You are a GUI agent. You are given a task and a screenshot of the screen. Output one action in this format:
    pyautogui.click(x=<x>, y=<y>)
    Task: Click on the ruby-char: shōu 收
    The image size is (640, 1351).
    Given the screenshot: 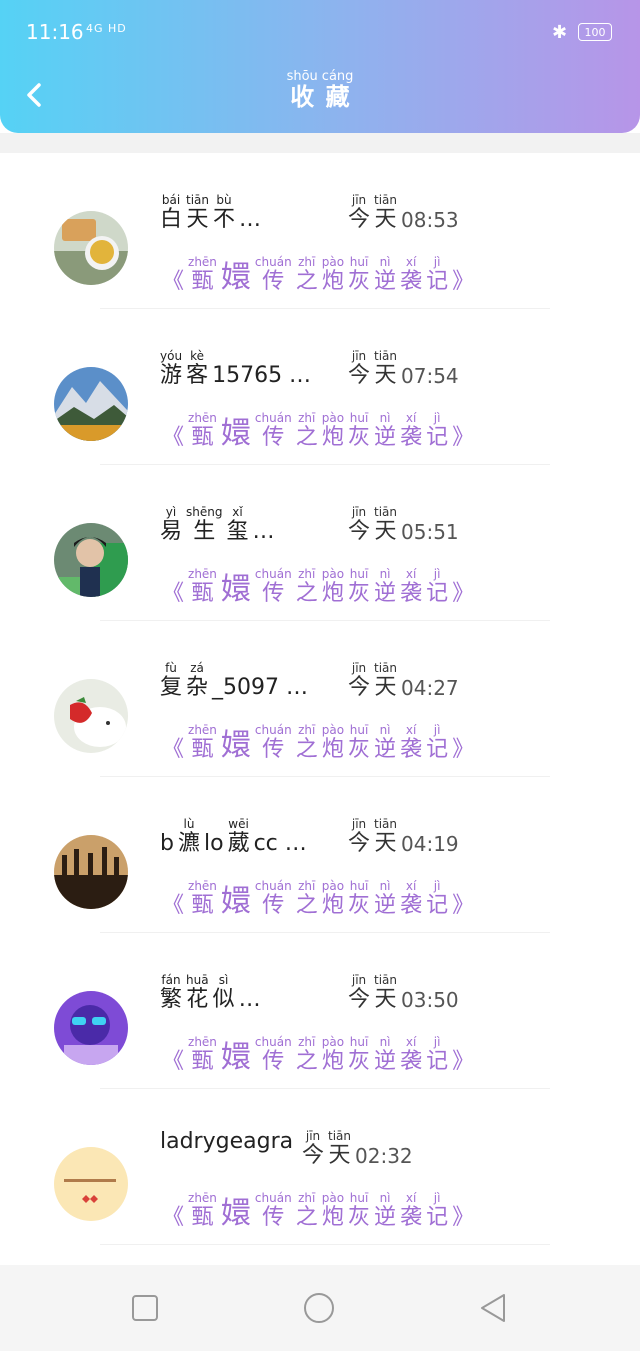 What is the action you would take?
    pyautogui.click(x=302, y=90)
    